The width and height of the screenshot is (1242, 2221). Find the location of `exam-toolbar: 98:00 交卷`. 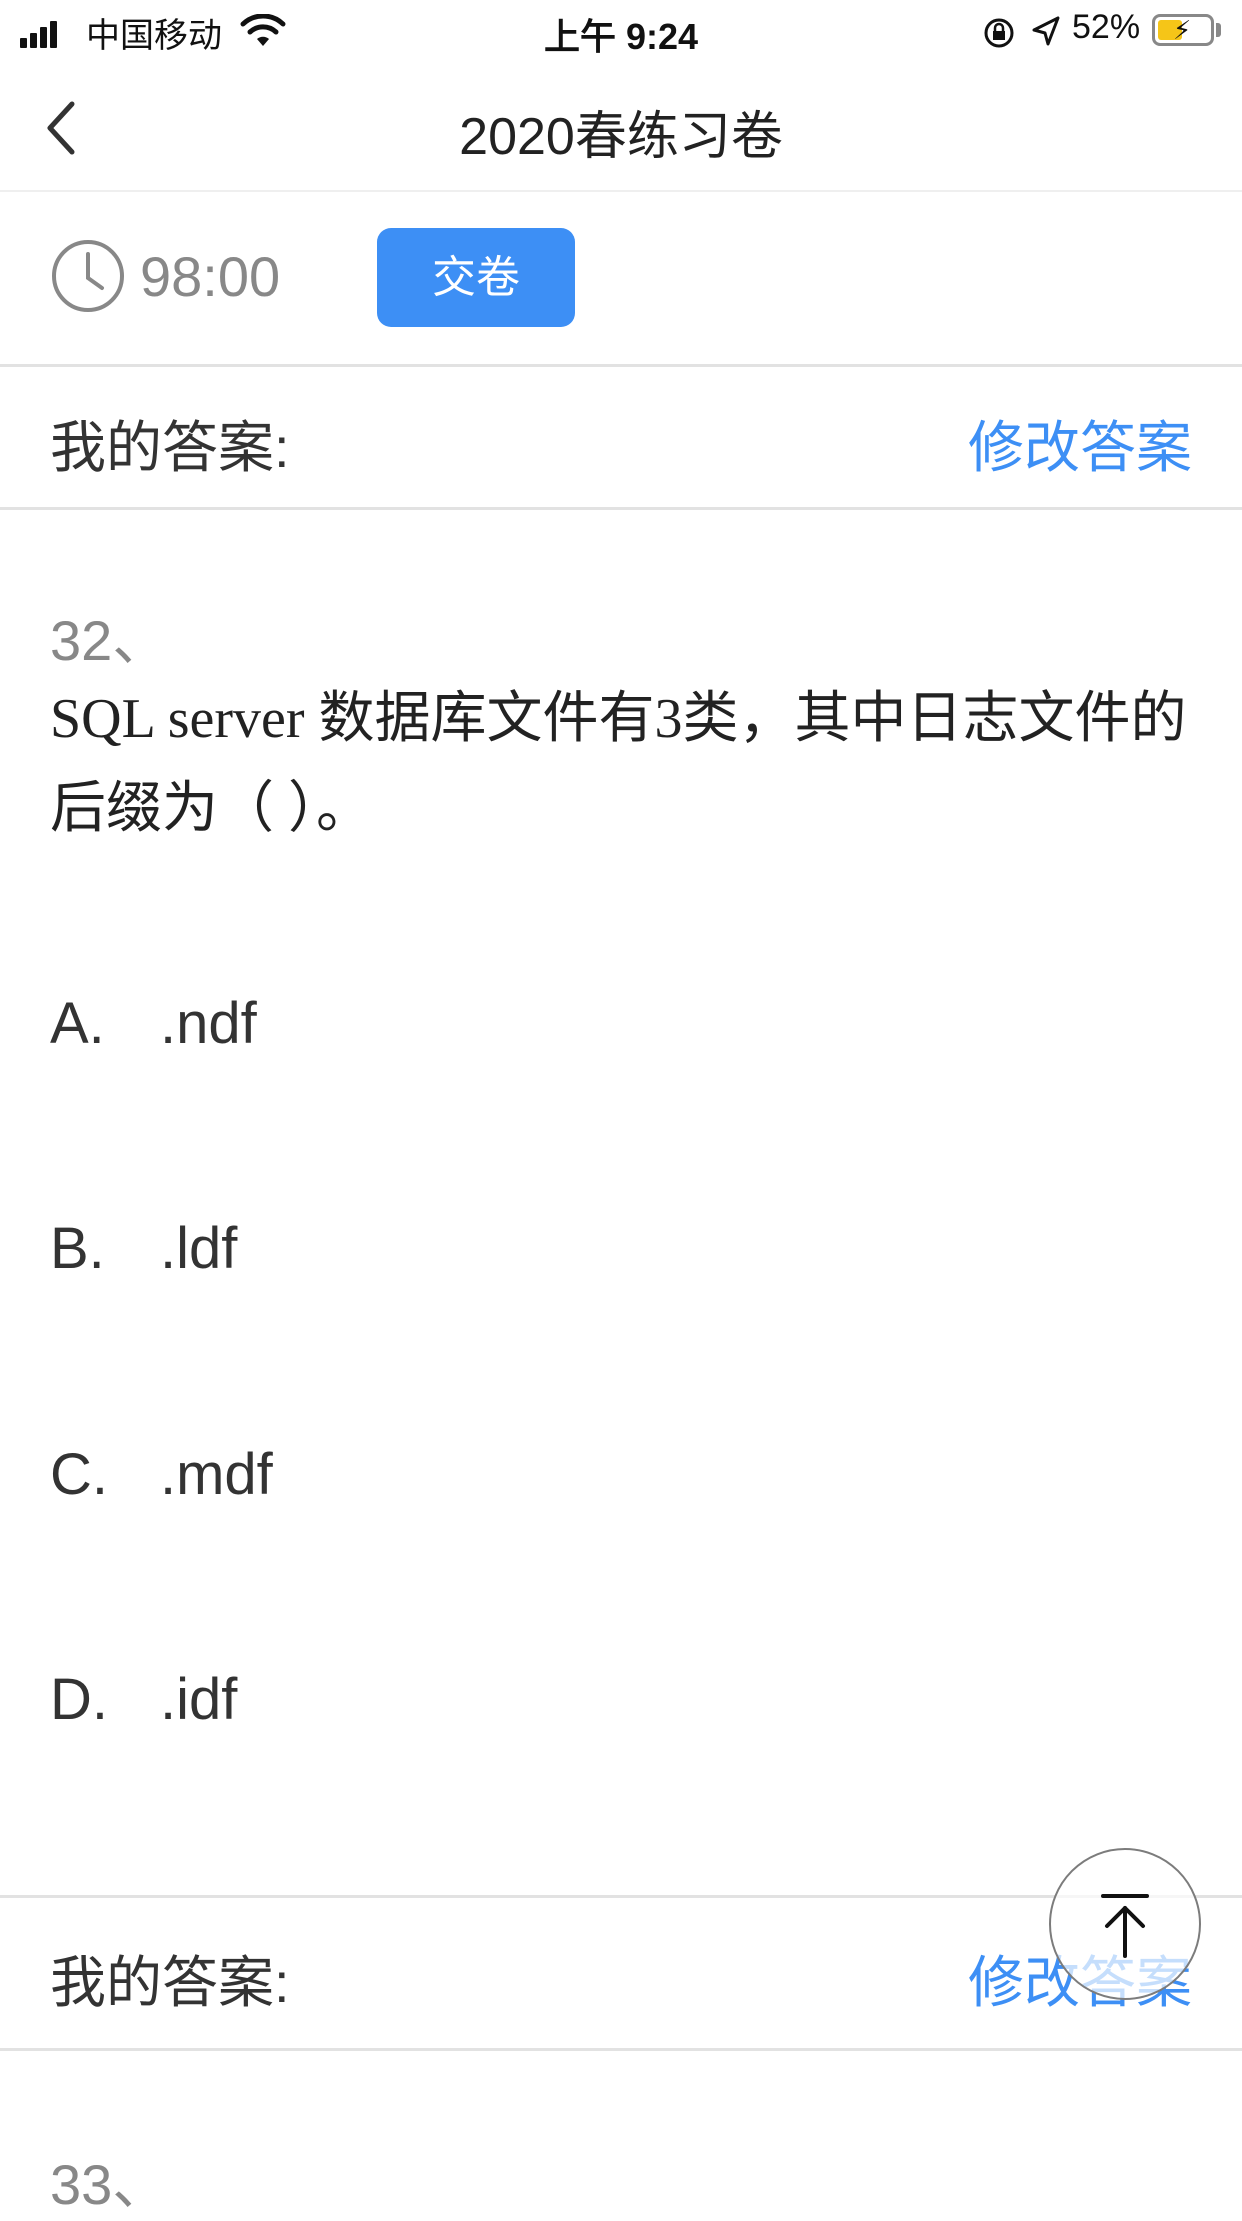

exam-toolbar: 98:00 交卷 is located at coordinates (621, 279).